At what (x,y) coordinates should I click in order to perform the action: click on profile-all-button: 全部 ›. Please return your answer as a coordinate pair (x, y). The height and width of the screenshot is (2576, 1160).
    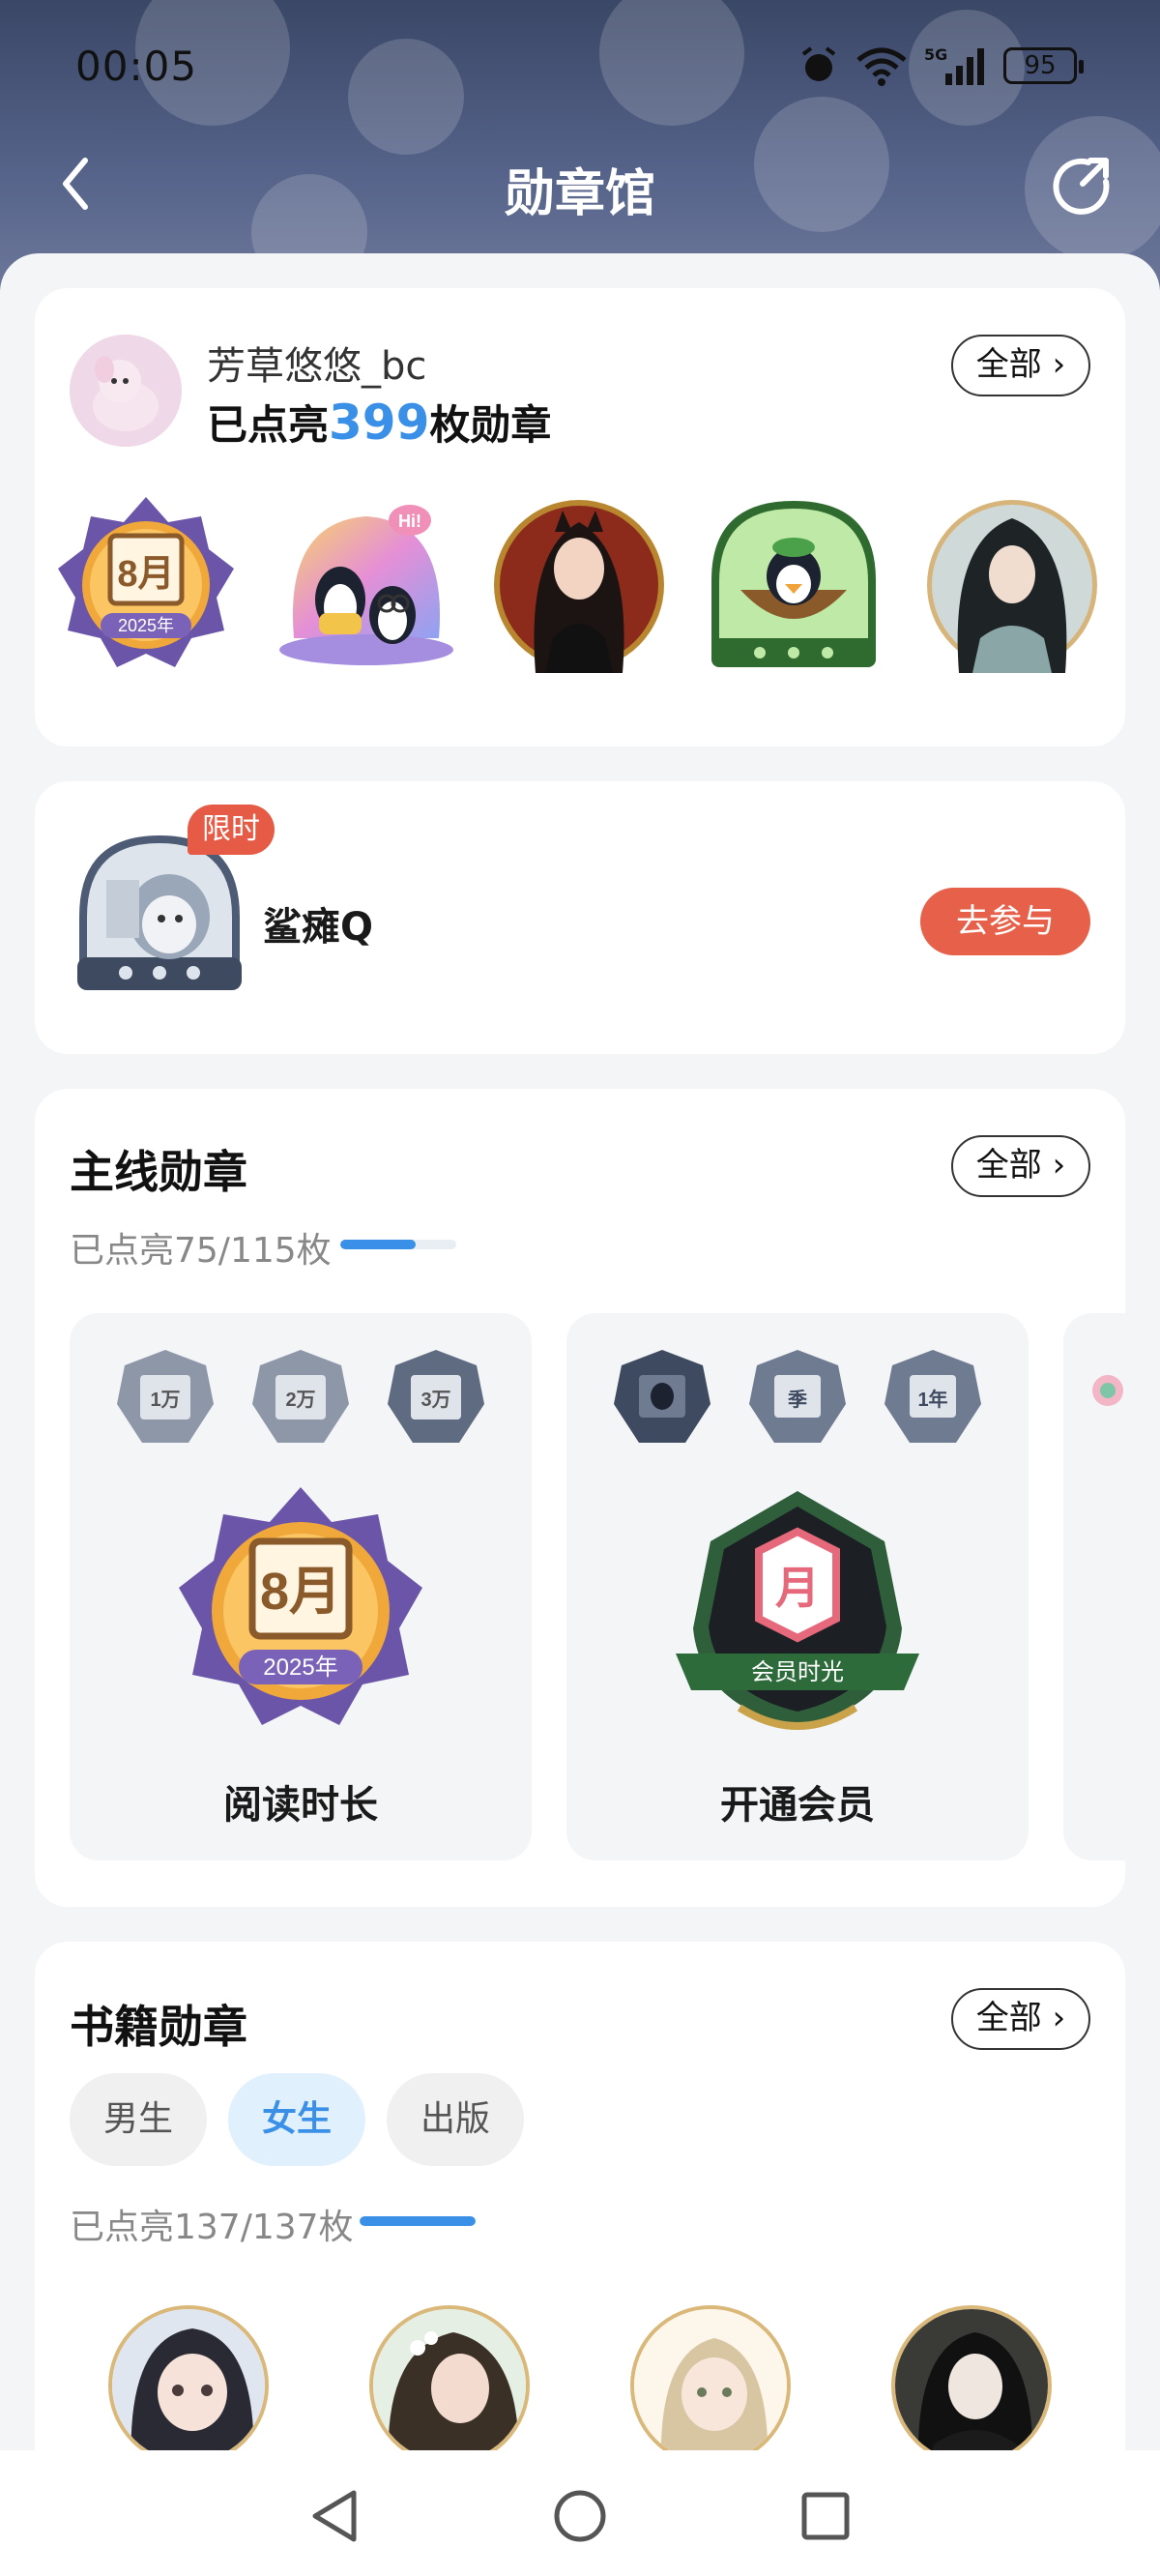
    Looking at the image, I should click on (1021, 365).